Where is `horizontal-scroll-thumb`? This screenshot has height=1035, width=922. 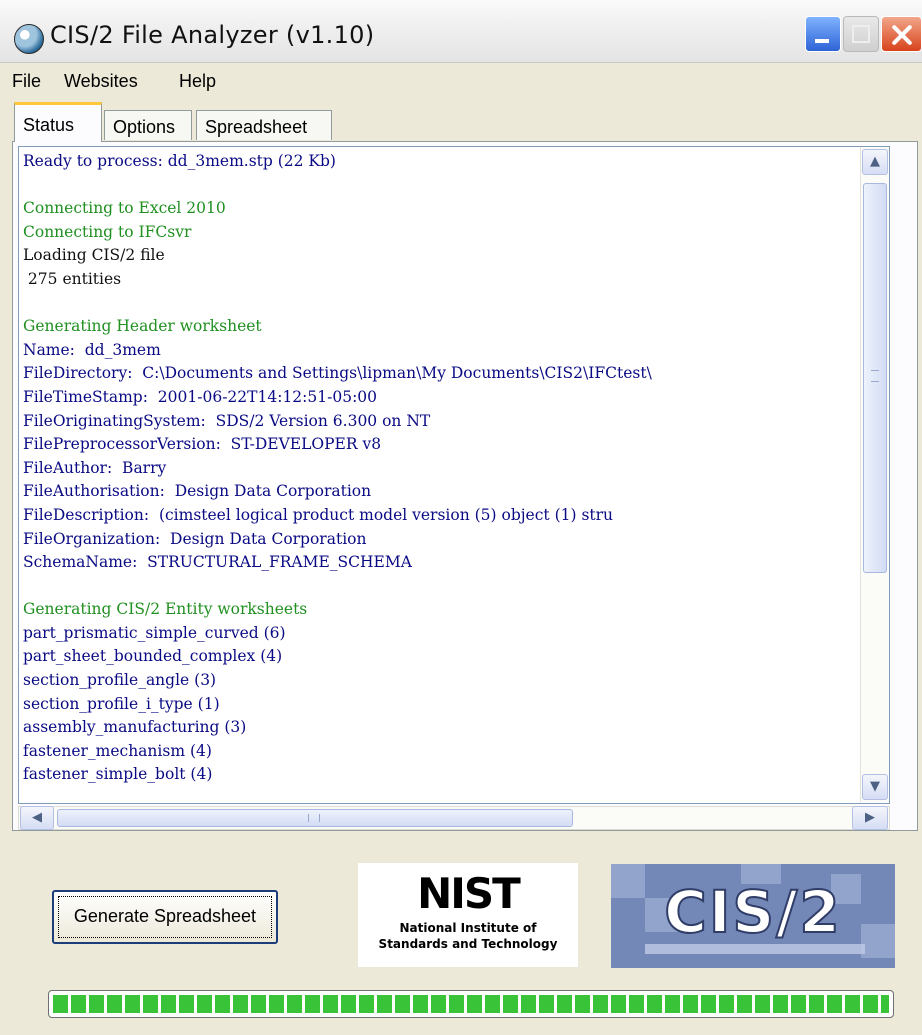
horizontal-scroll-thumb is located at coordinates (315, 818).